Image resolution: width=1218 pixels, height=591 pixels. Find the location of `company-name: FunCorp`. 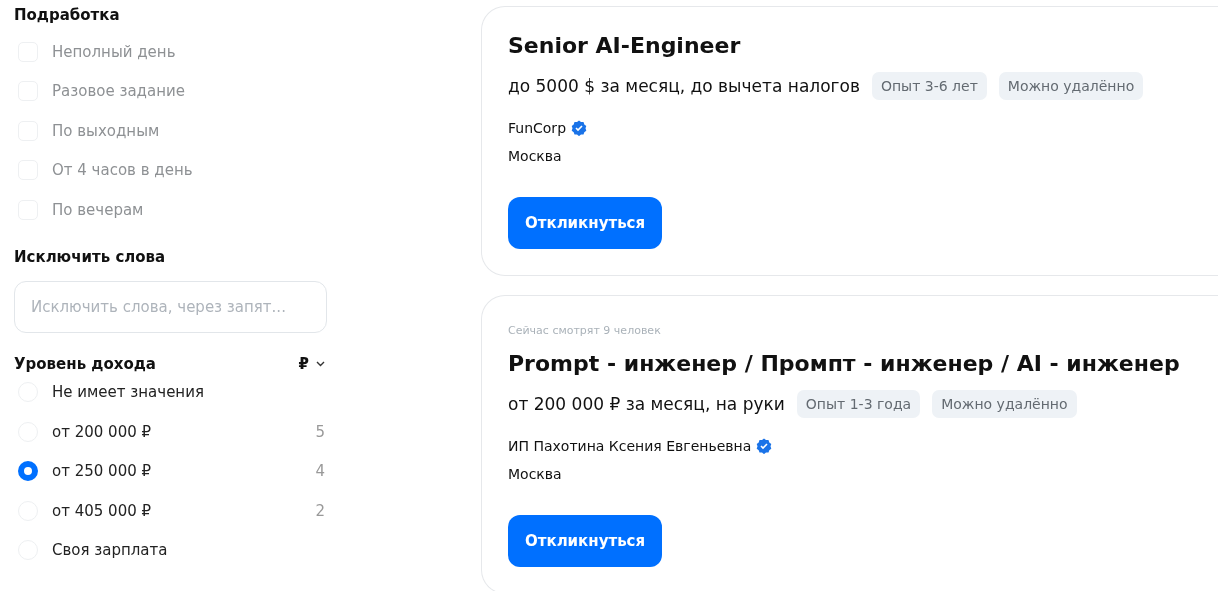

company-name: FunCorp is located at coordinates (537, 128).